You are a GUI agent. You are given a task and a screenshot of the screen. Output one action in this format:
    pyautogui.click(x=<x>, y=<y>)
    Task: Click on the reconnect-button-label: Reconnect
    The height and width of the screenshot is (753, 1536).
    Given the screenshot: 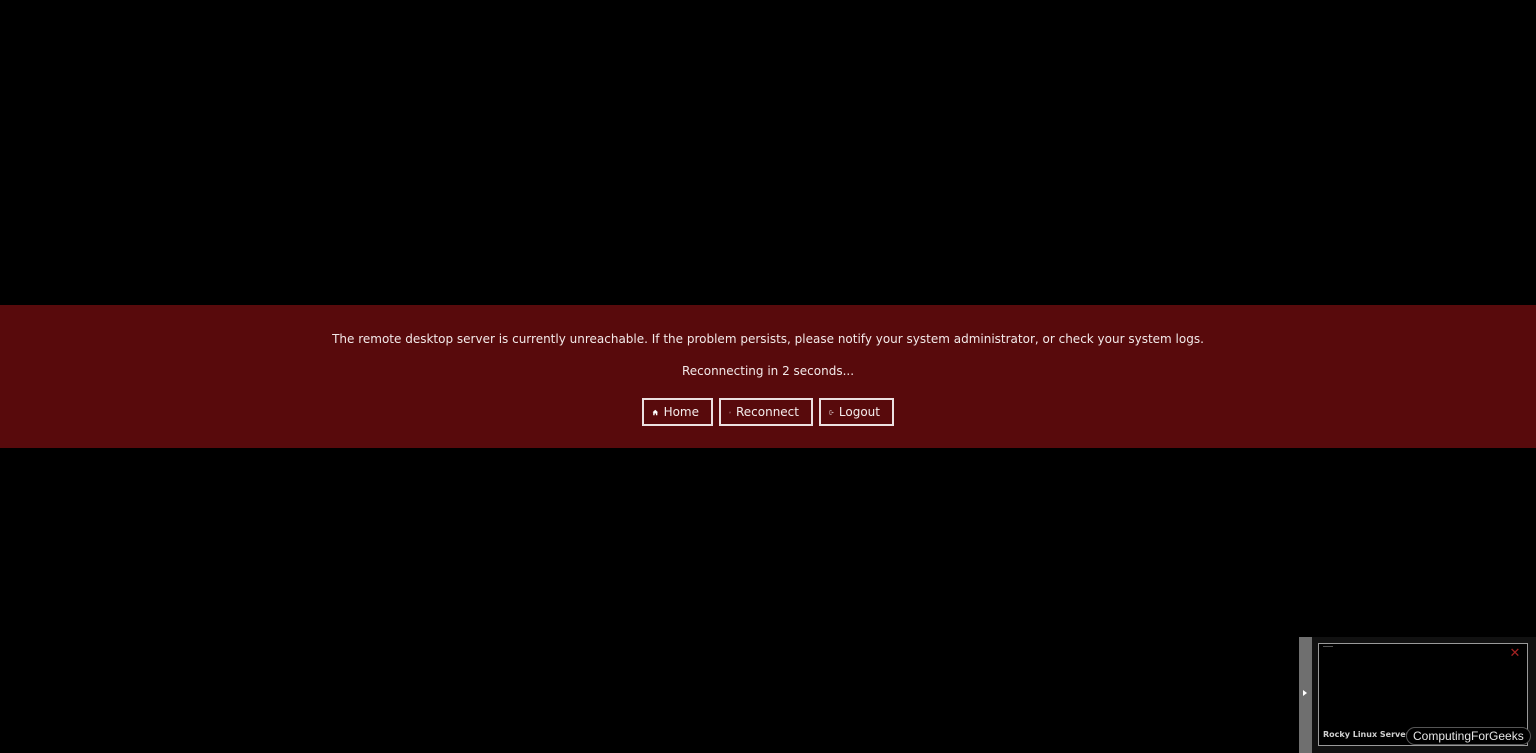 What is the action you would take?
    pyautogui.click(x=767, y=412)
    